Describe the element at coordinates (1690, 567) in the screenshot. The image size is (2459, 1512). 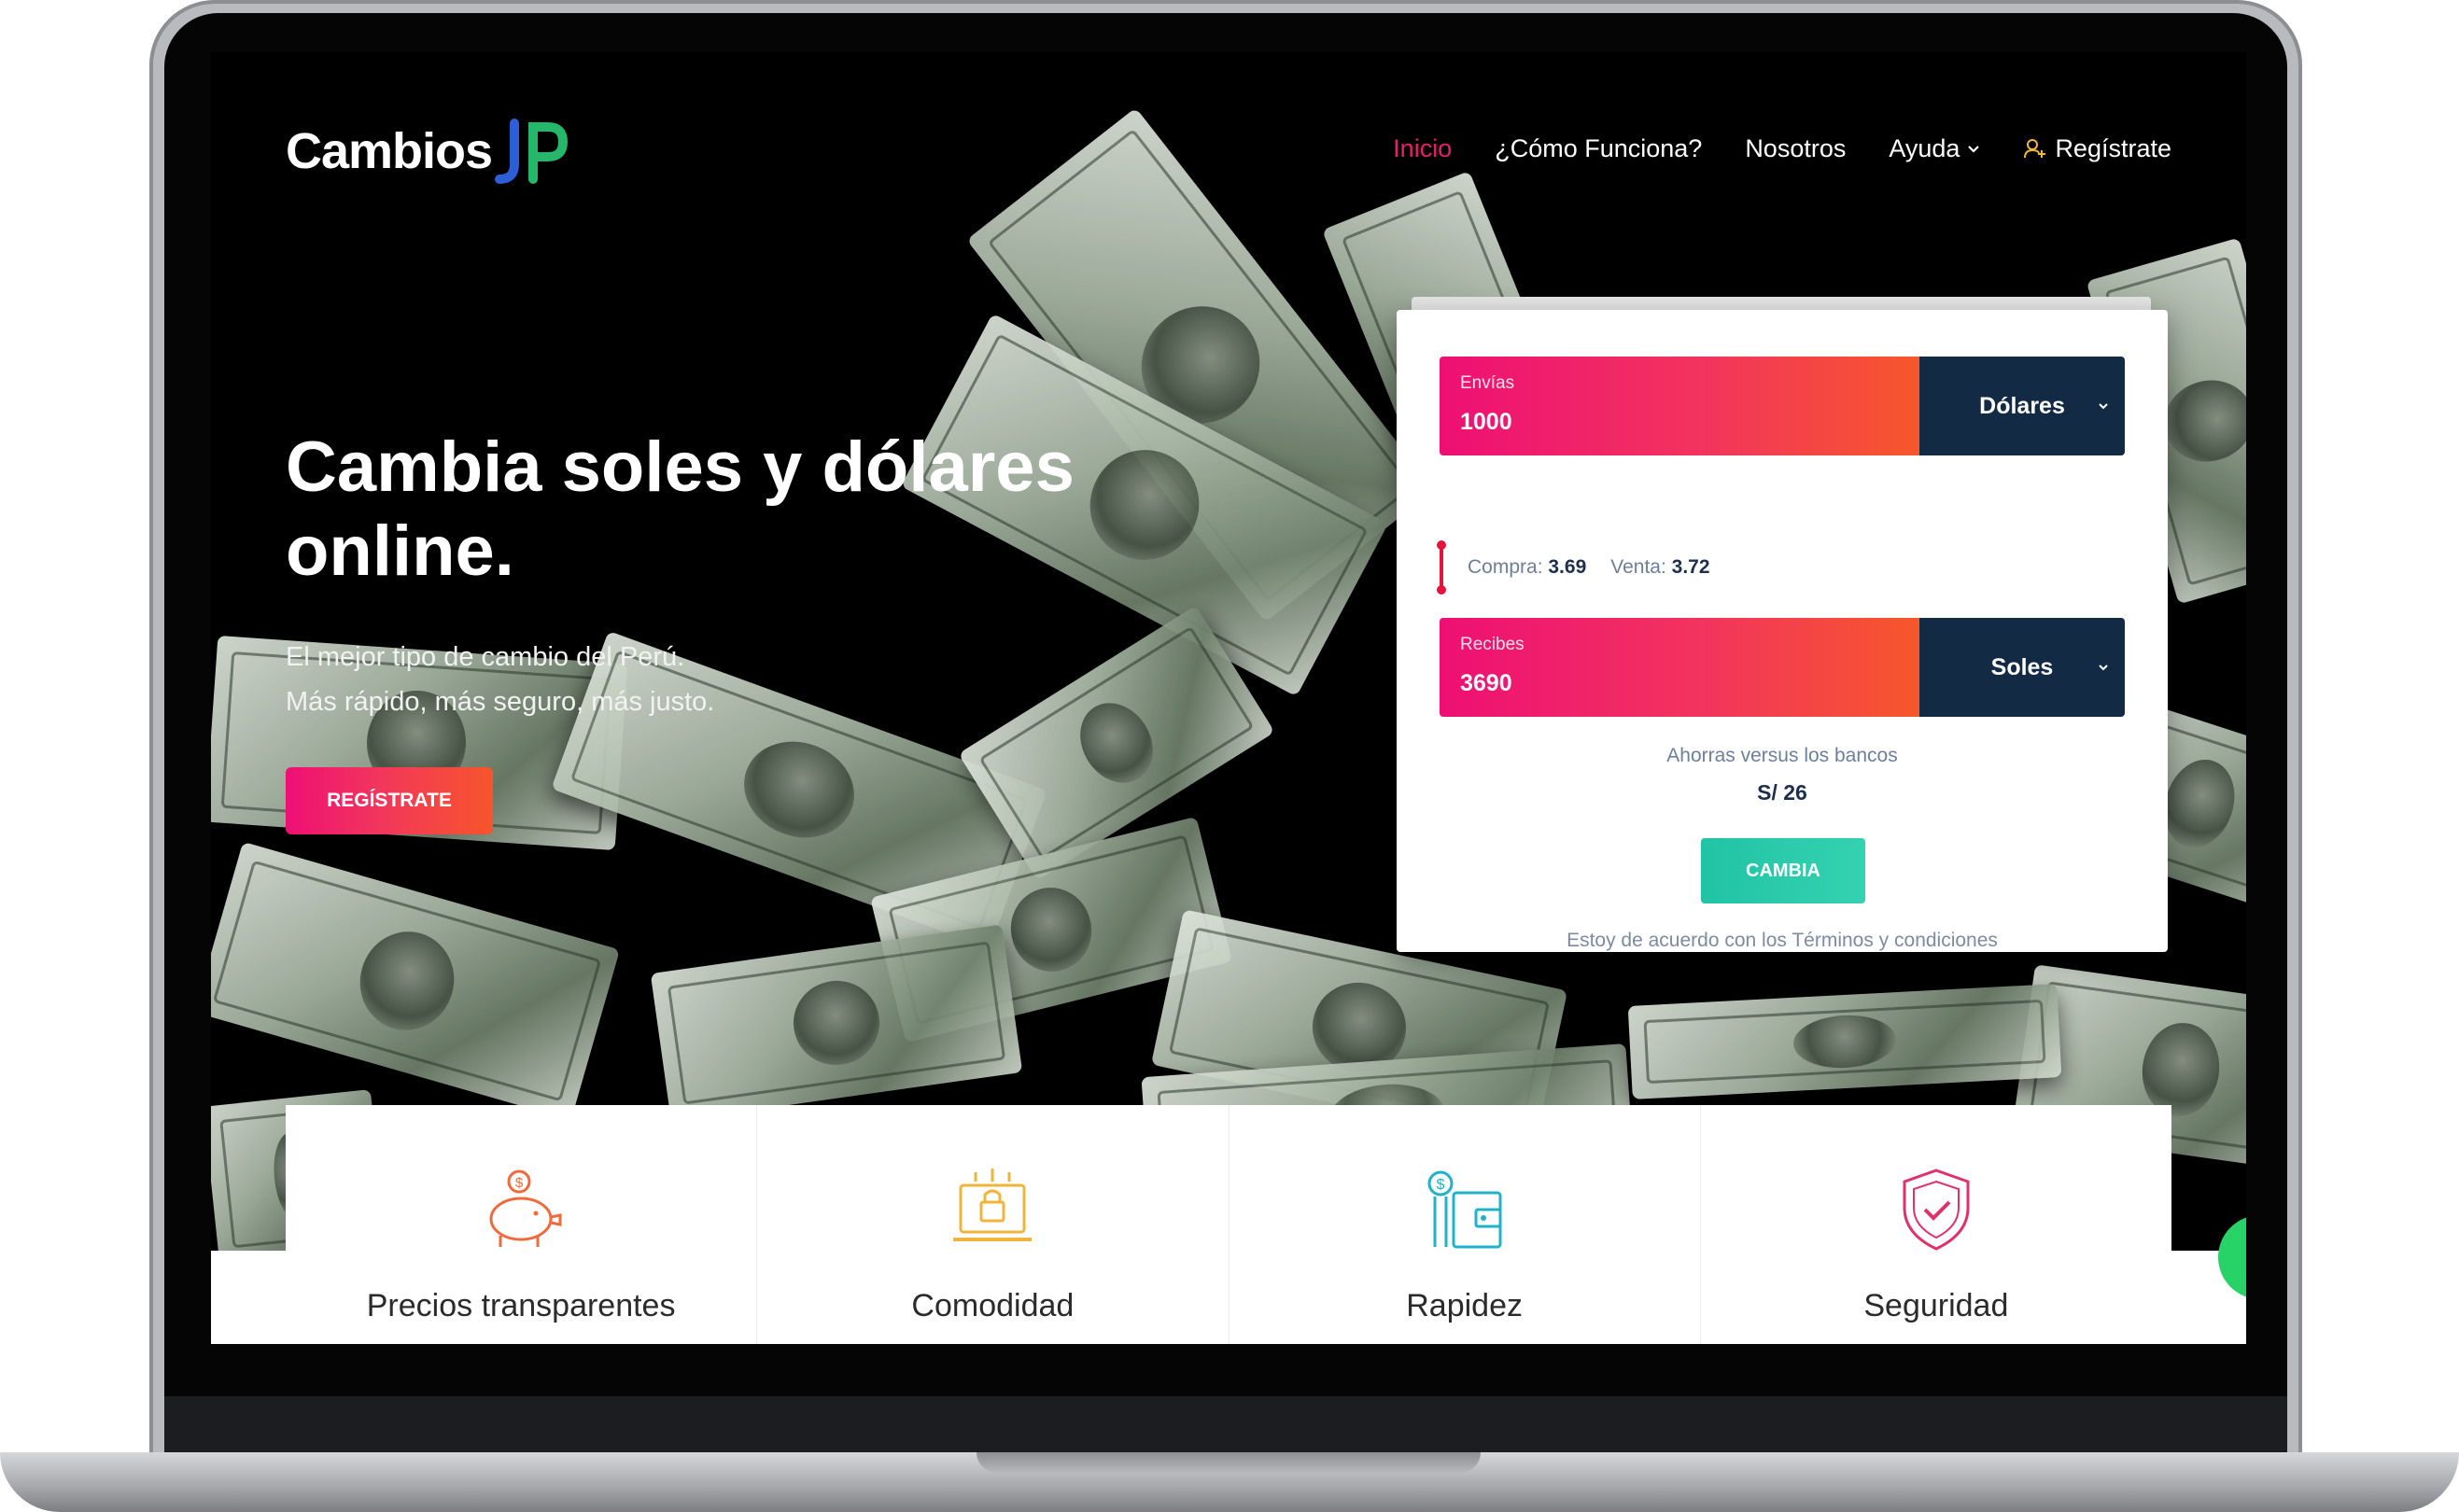
I see `sell-rate-value: 3.72` at that location.